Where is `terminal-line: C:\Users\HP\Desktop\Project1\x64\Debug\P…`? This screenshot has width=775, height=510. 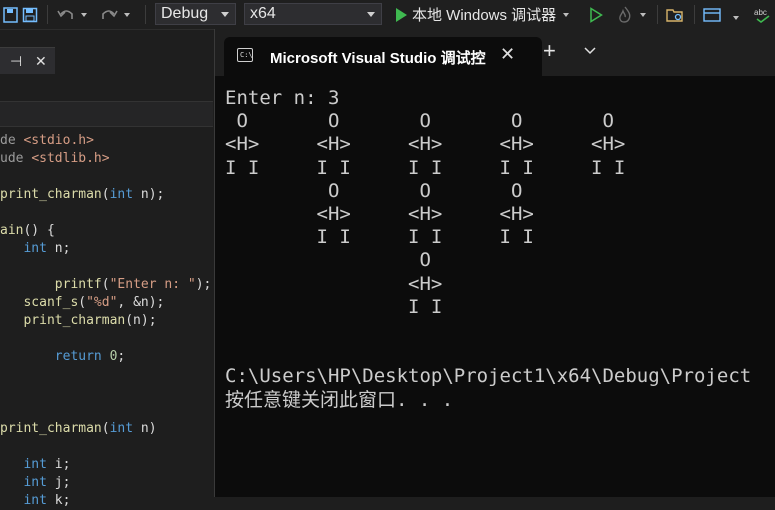
terminal-line: C:\Users\HP\Desktop\Project1\x64\Debug\P… is located at coordinates (488, 376).